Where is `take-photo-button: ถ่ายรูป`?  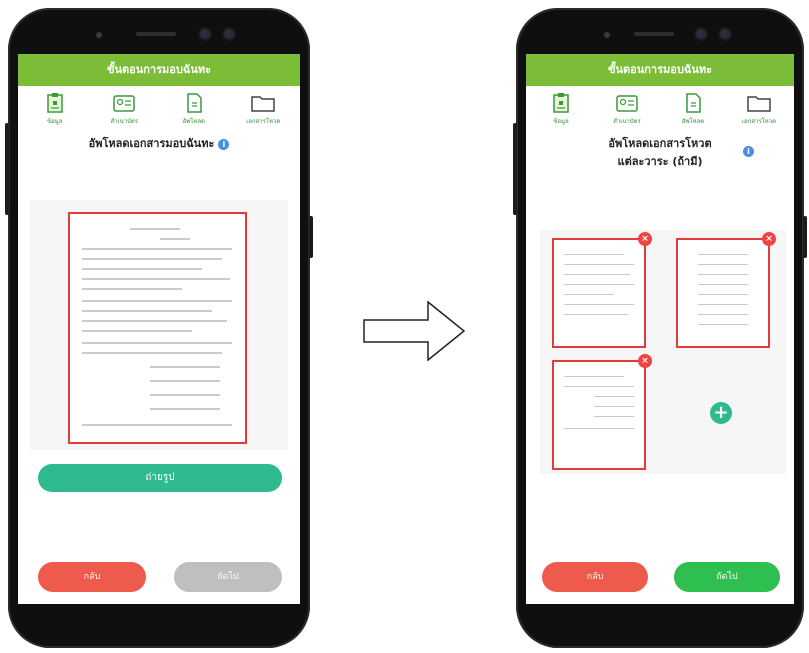 take-photo-button: ถ่ายรูป is located at coordinates (160, 478).